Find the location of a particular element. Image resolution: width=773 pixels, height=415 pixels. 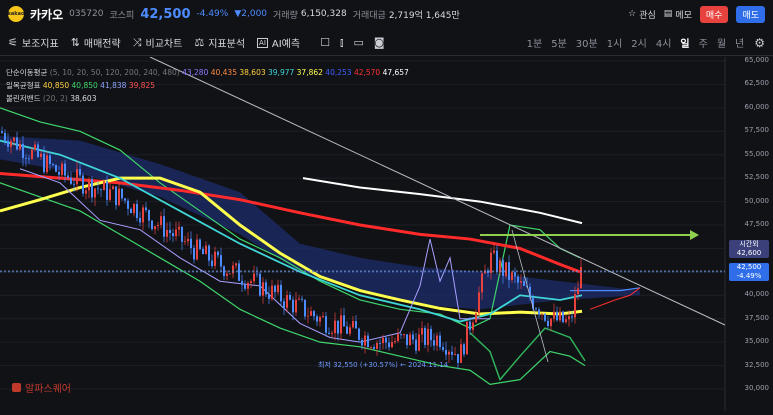

trade-strategy-label: 매매전략 is located at coordinates (102, 44).